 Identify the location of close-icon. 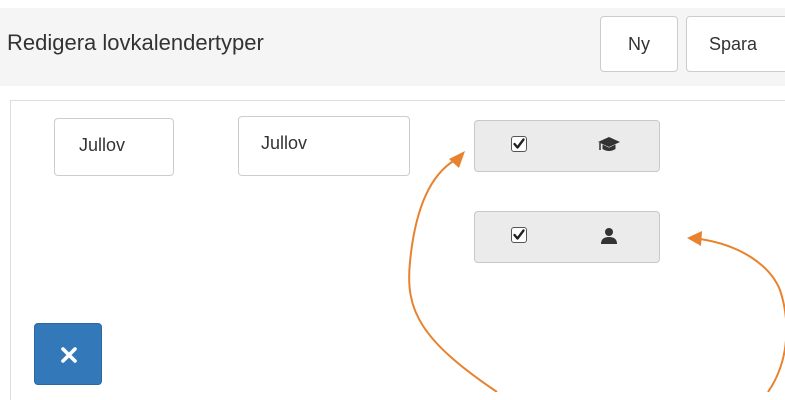
(69, 355).